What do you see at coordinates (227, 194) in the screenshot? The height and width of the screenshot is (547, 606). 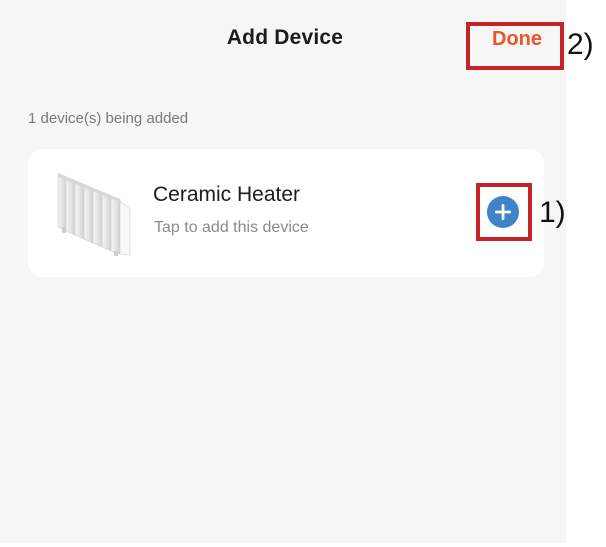 I see `device-name: Ceramic Heater` at bounding box center [227, 194].